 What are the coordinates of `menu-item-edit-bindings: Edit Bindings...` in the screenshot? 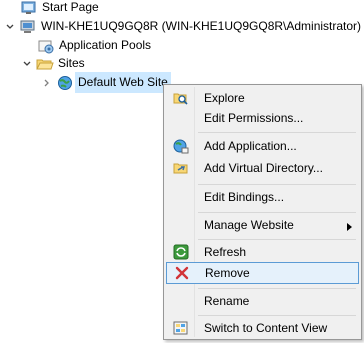 It's located at (262, 197).